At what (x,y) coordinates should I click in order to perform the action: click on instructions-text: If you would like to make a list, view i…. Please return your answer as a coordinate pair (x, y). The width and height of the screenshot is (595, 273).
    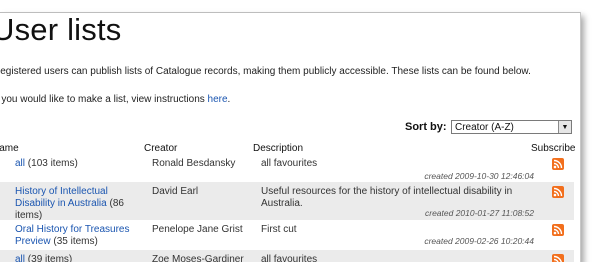
    Looking at the image, I should click on (115, 99).